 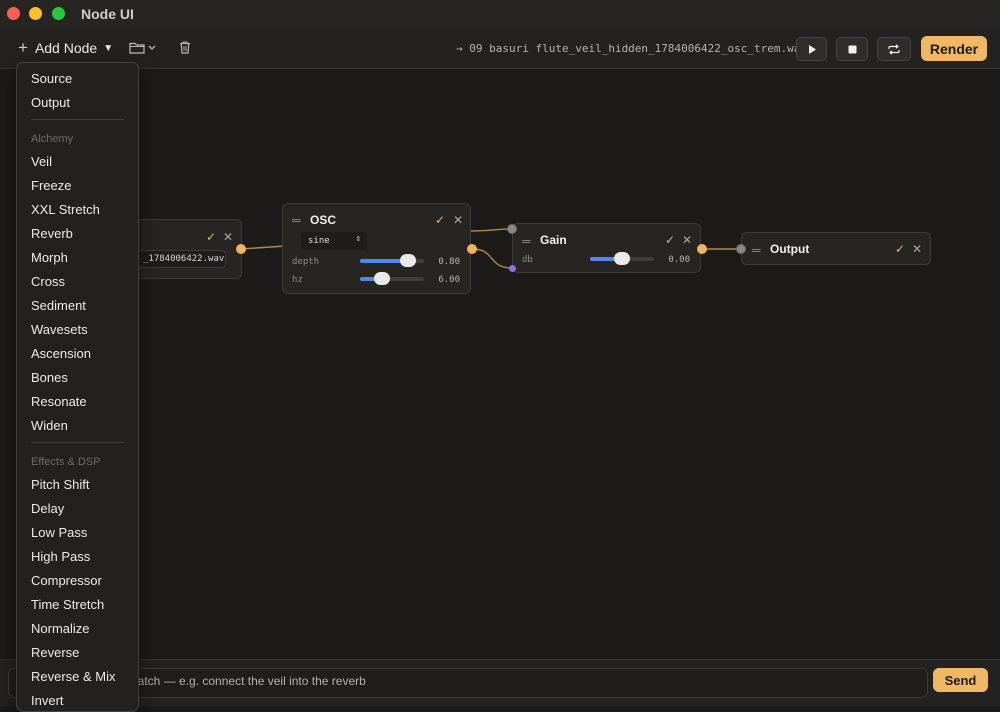 What do you see at coordinates (960, 680) in the screenshot?
I see `send-button: Send` at bounding box center [960, 680].